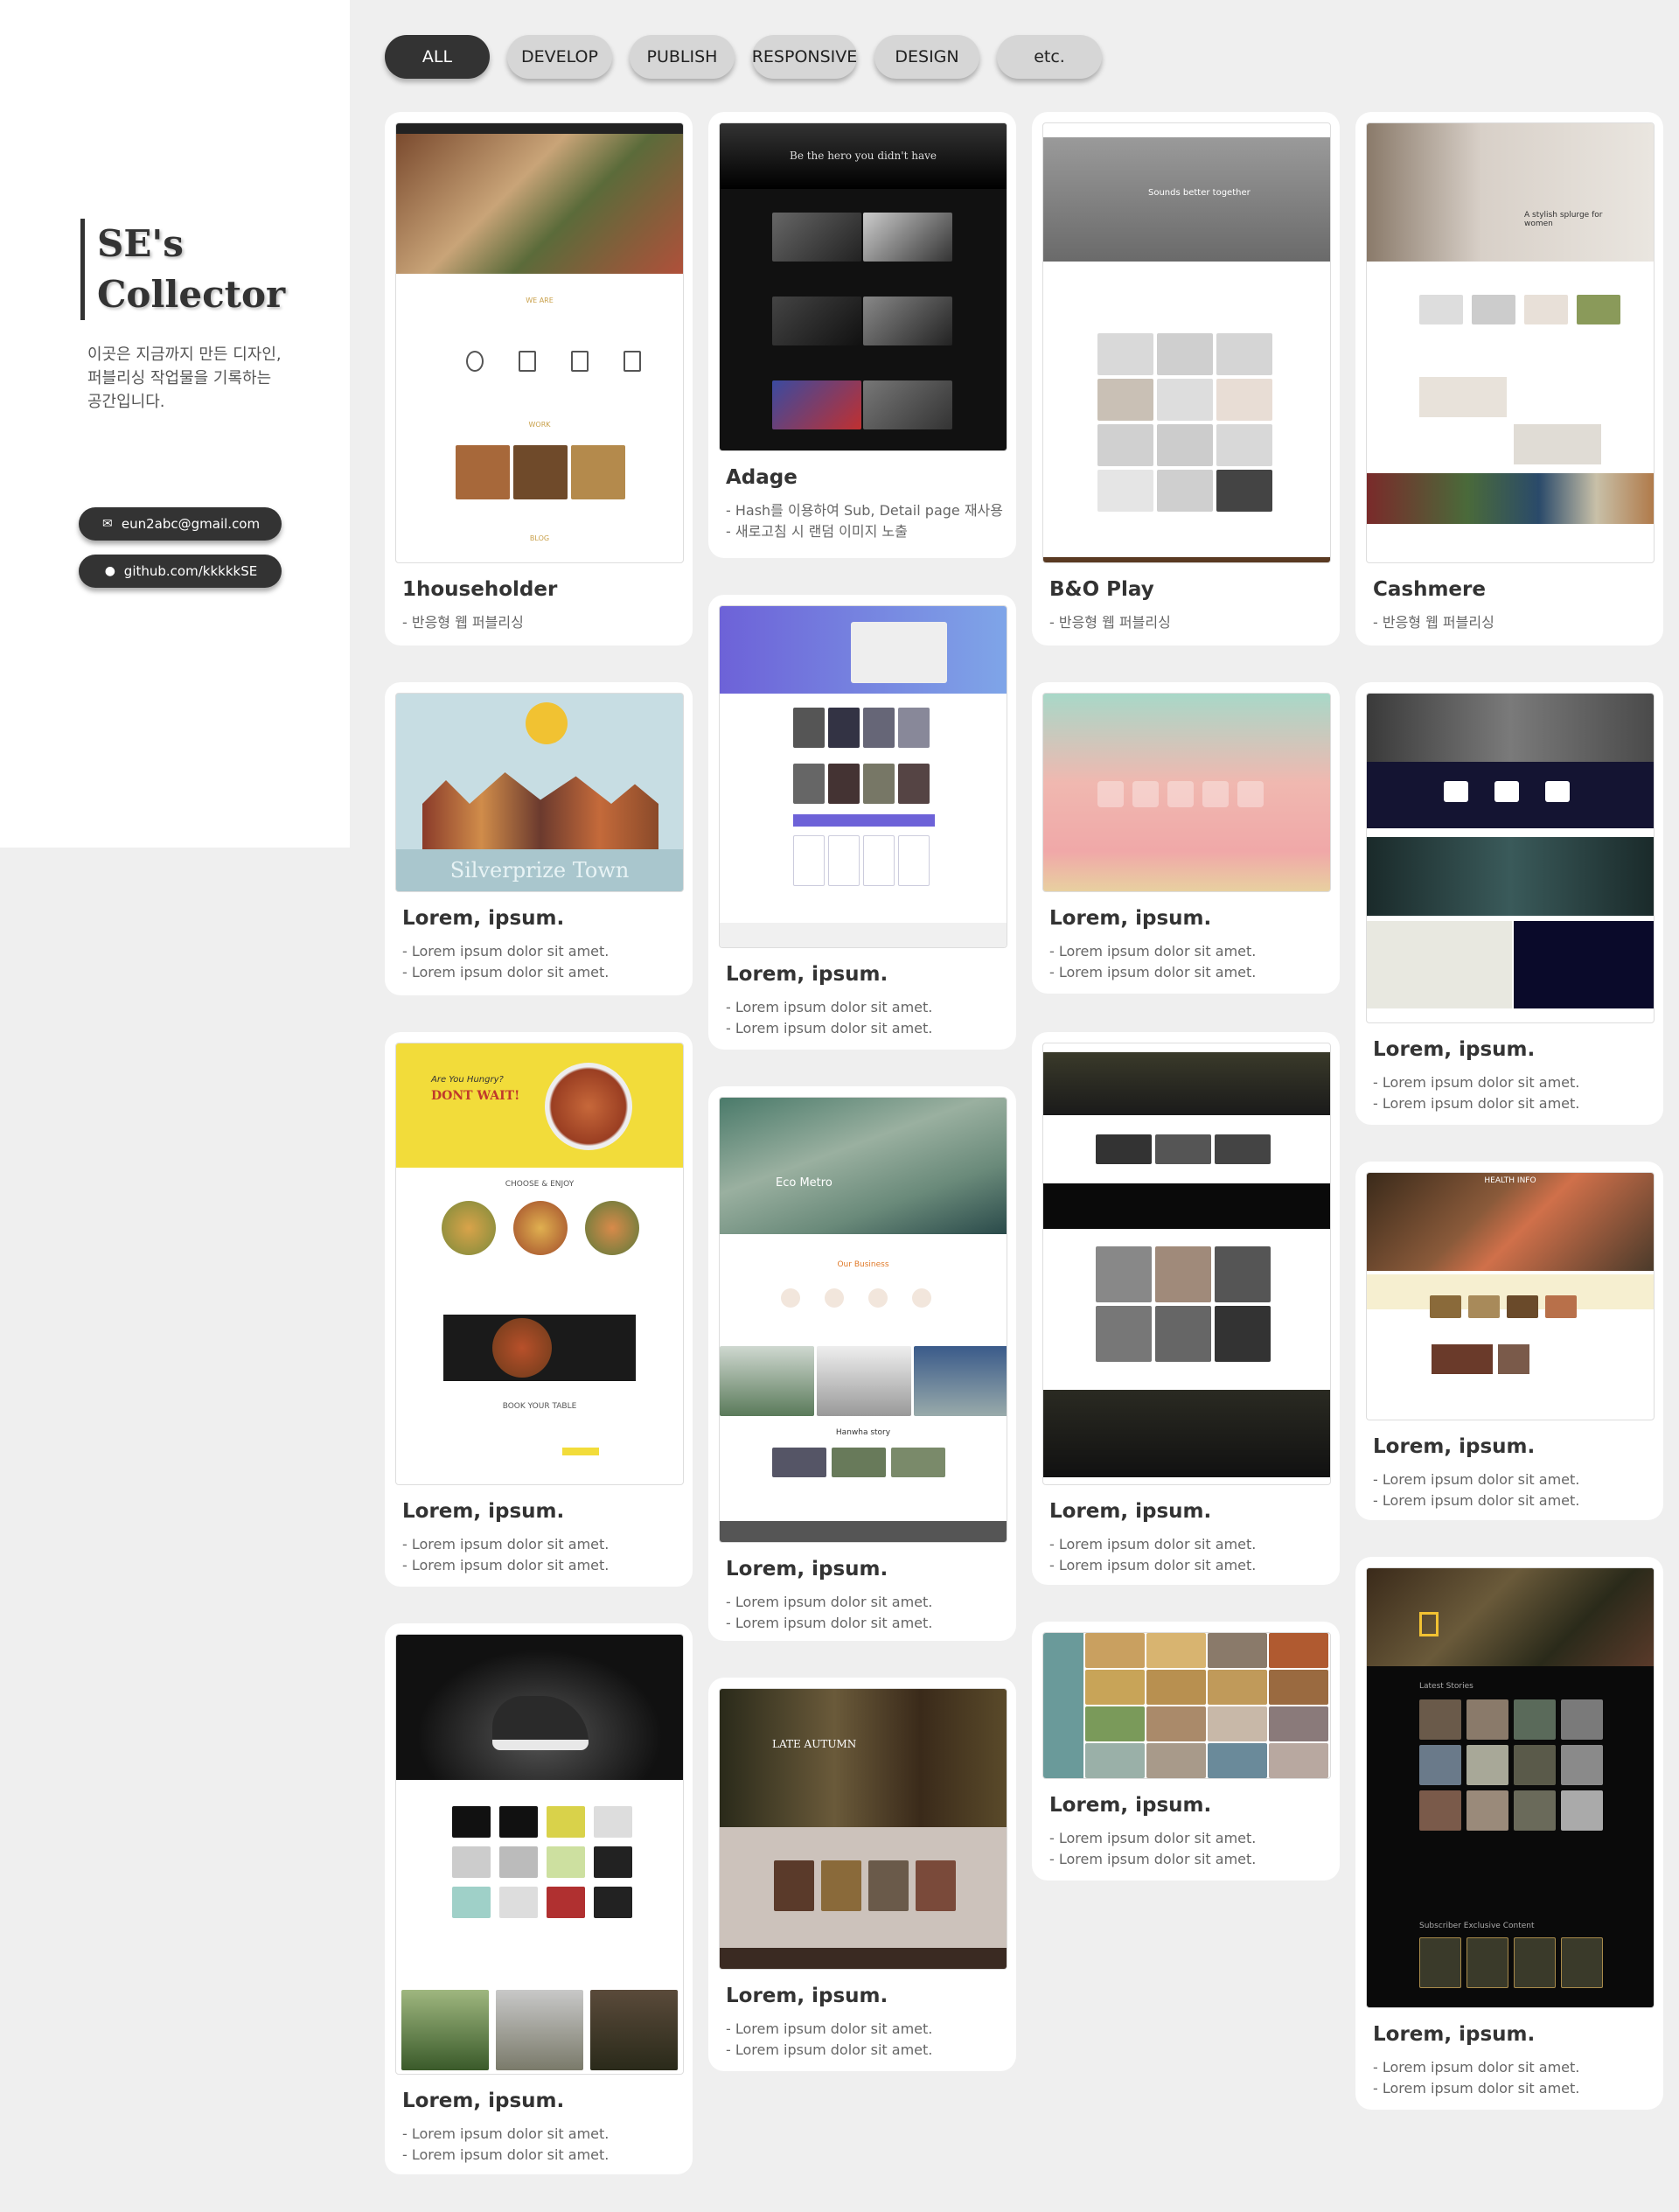 This screenshot has height=2212, width=1679. Describe the element at coordinates (1049, 57) in the screenshot. I see `filter-etc: etc.` at that location.